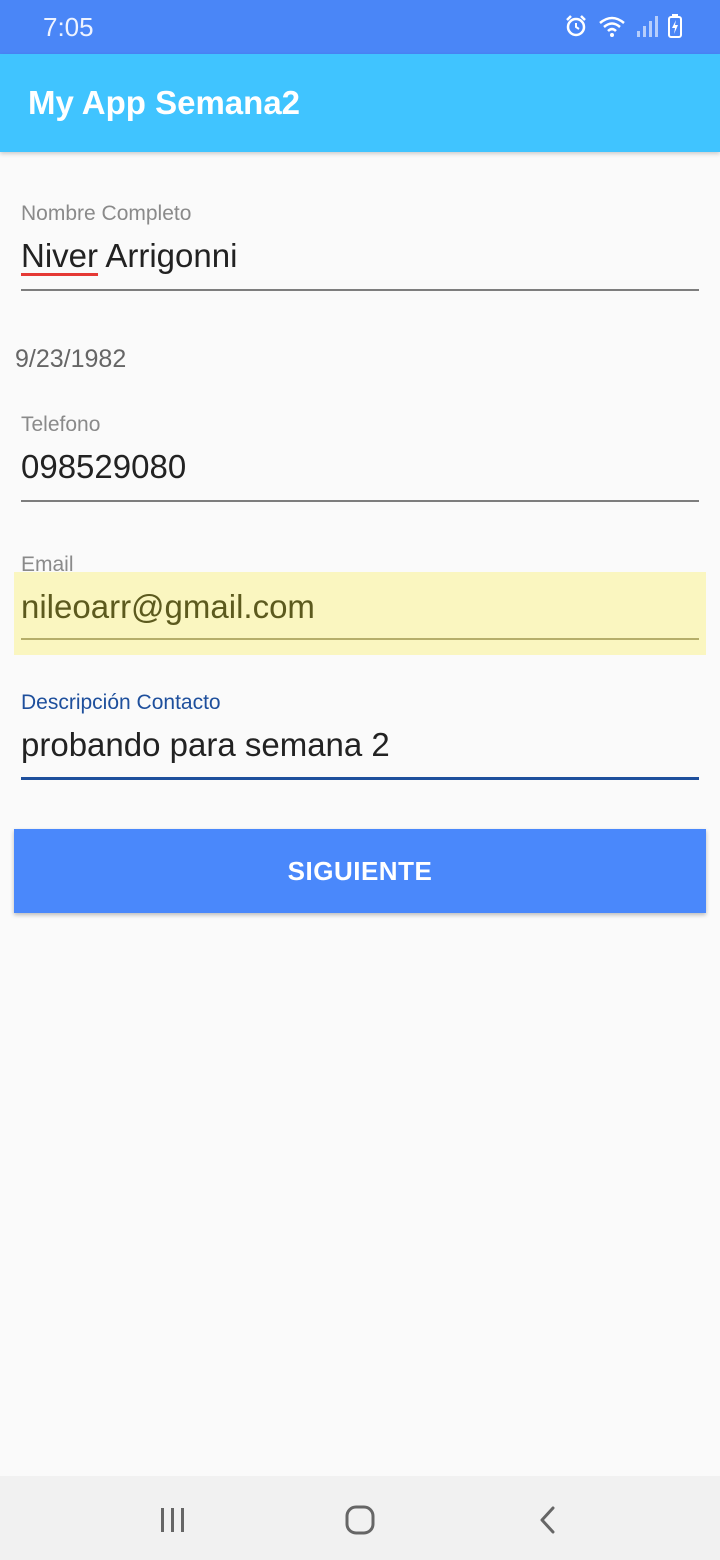 This screenshot has width=720, height=1560. I want to click on status-bar: 7:05, so click(360, 27).